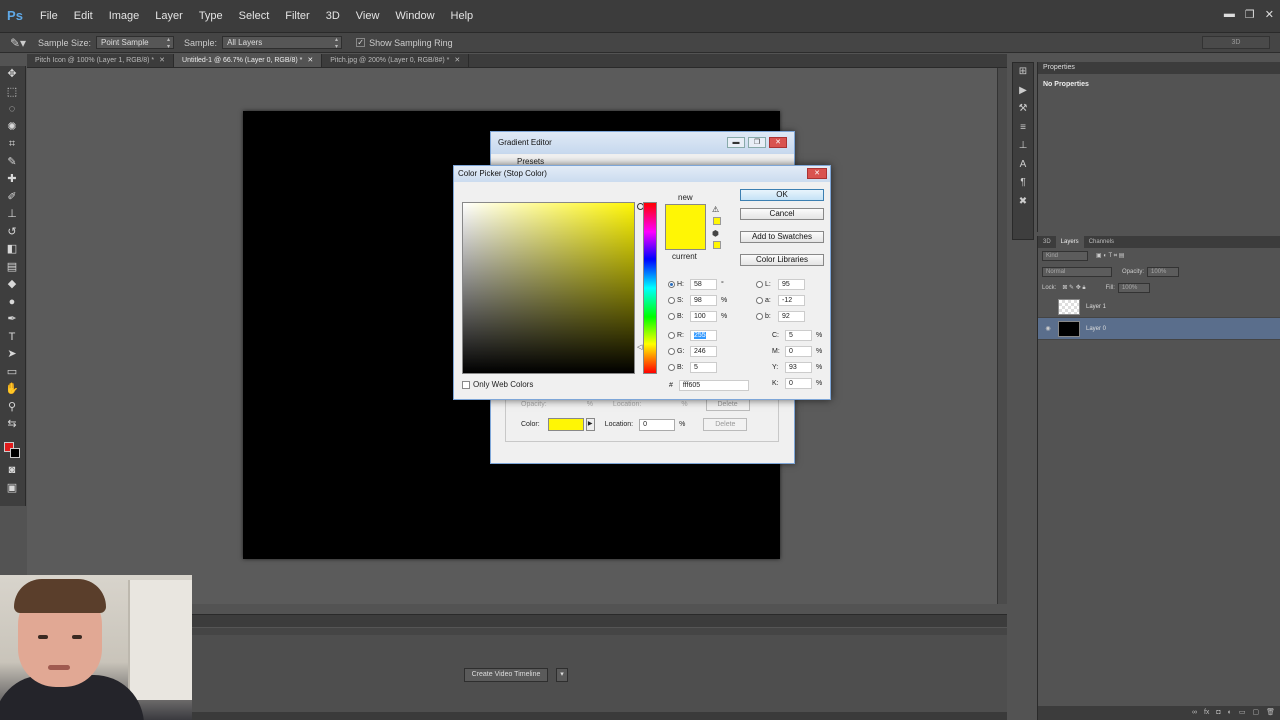  What do you see at coordinates (782, 260) in the screenshot?
I see `color-libraries-button: Color Libraries` at bounding box center [782, 260].